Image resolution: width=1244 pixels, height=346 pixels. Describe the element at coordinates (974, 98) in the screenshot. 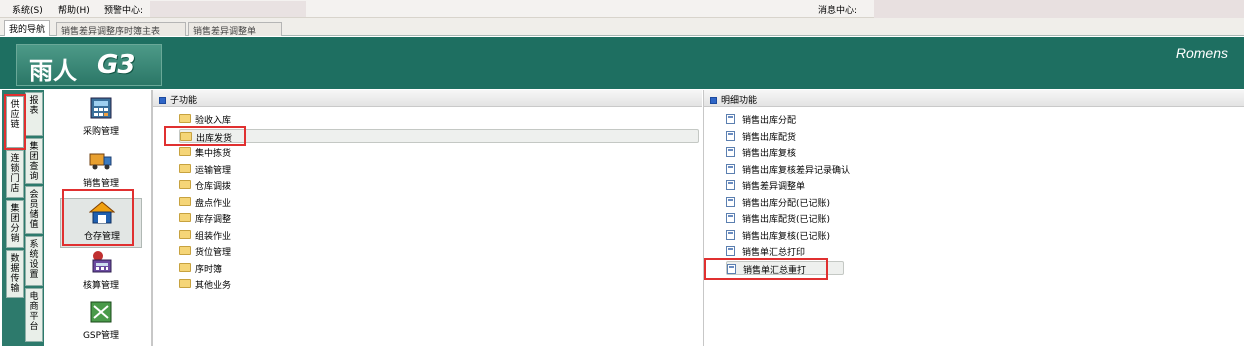

I see `detail-function-header: 明细功能` at that location.